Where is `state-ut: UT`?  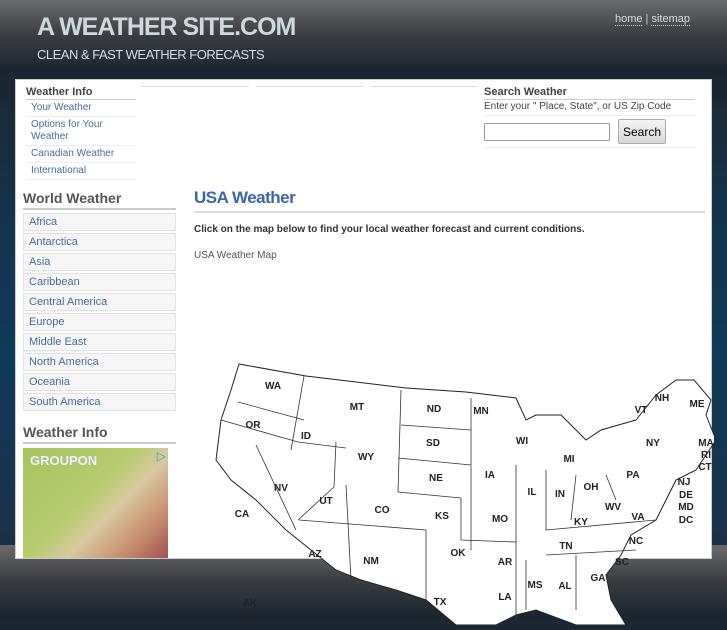
state-ut: UT is located at coordinates (325, 501).